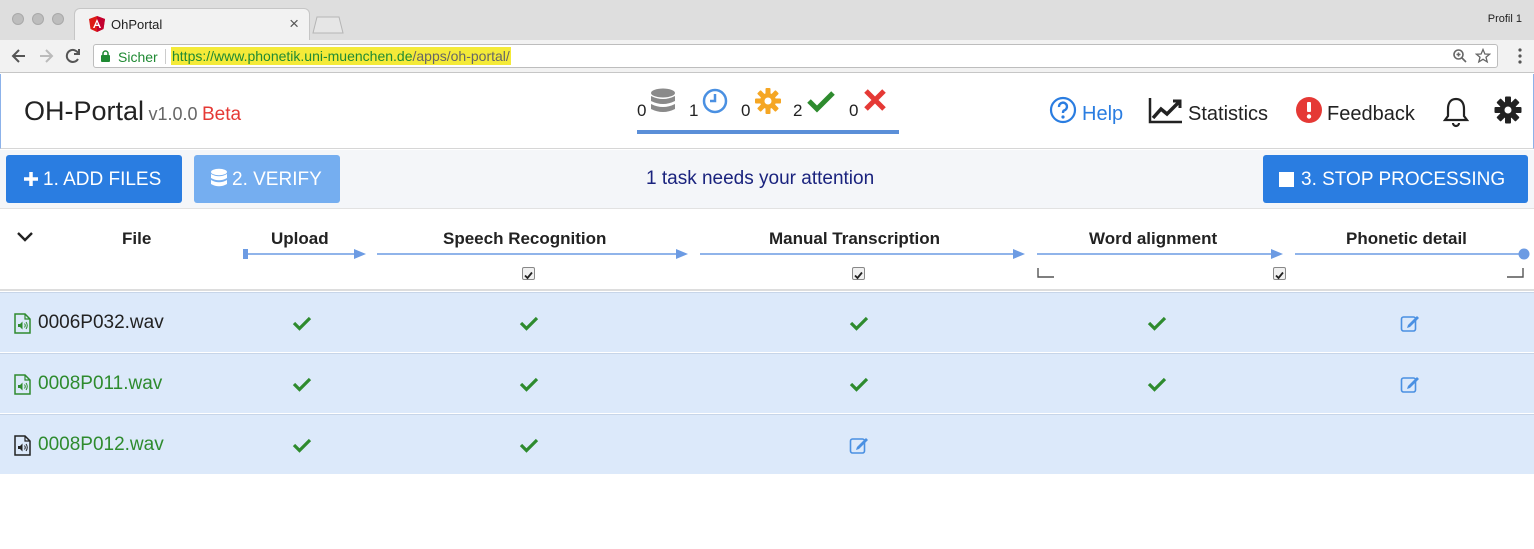  I want to click on lock-icon, so click(105, 56).